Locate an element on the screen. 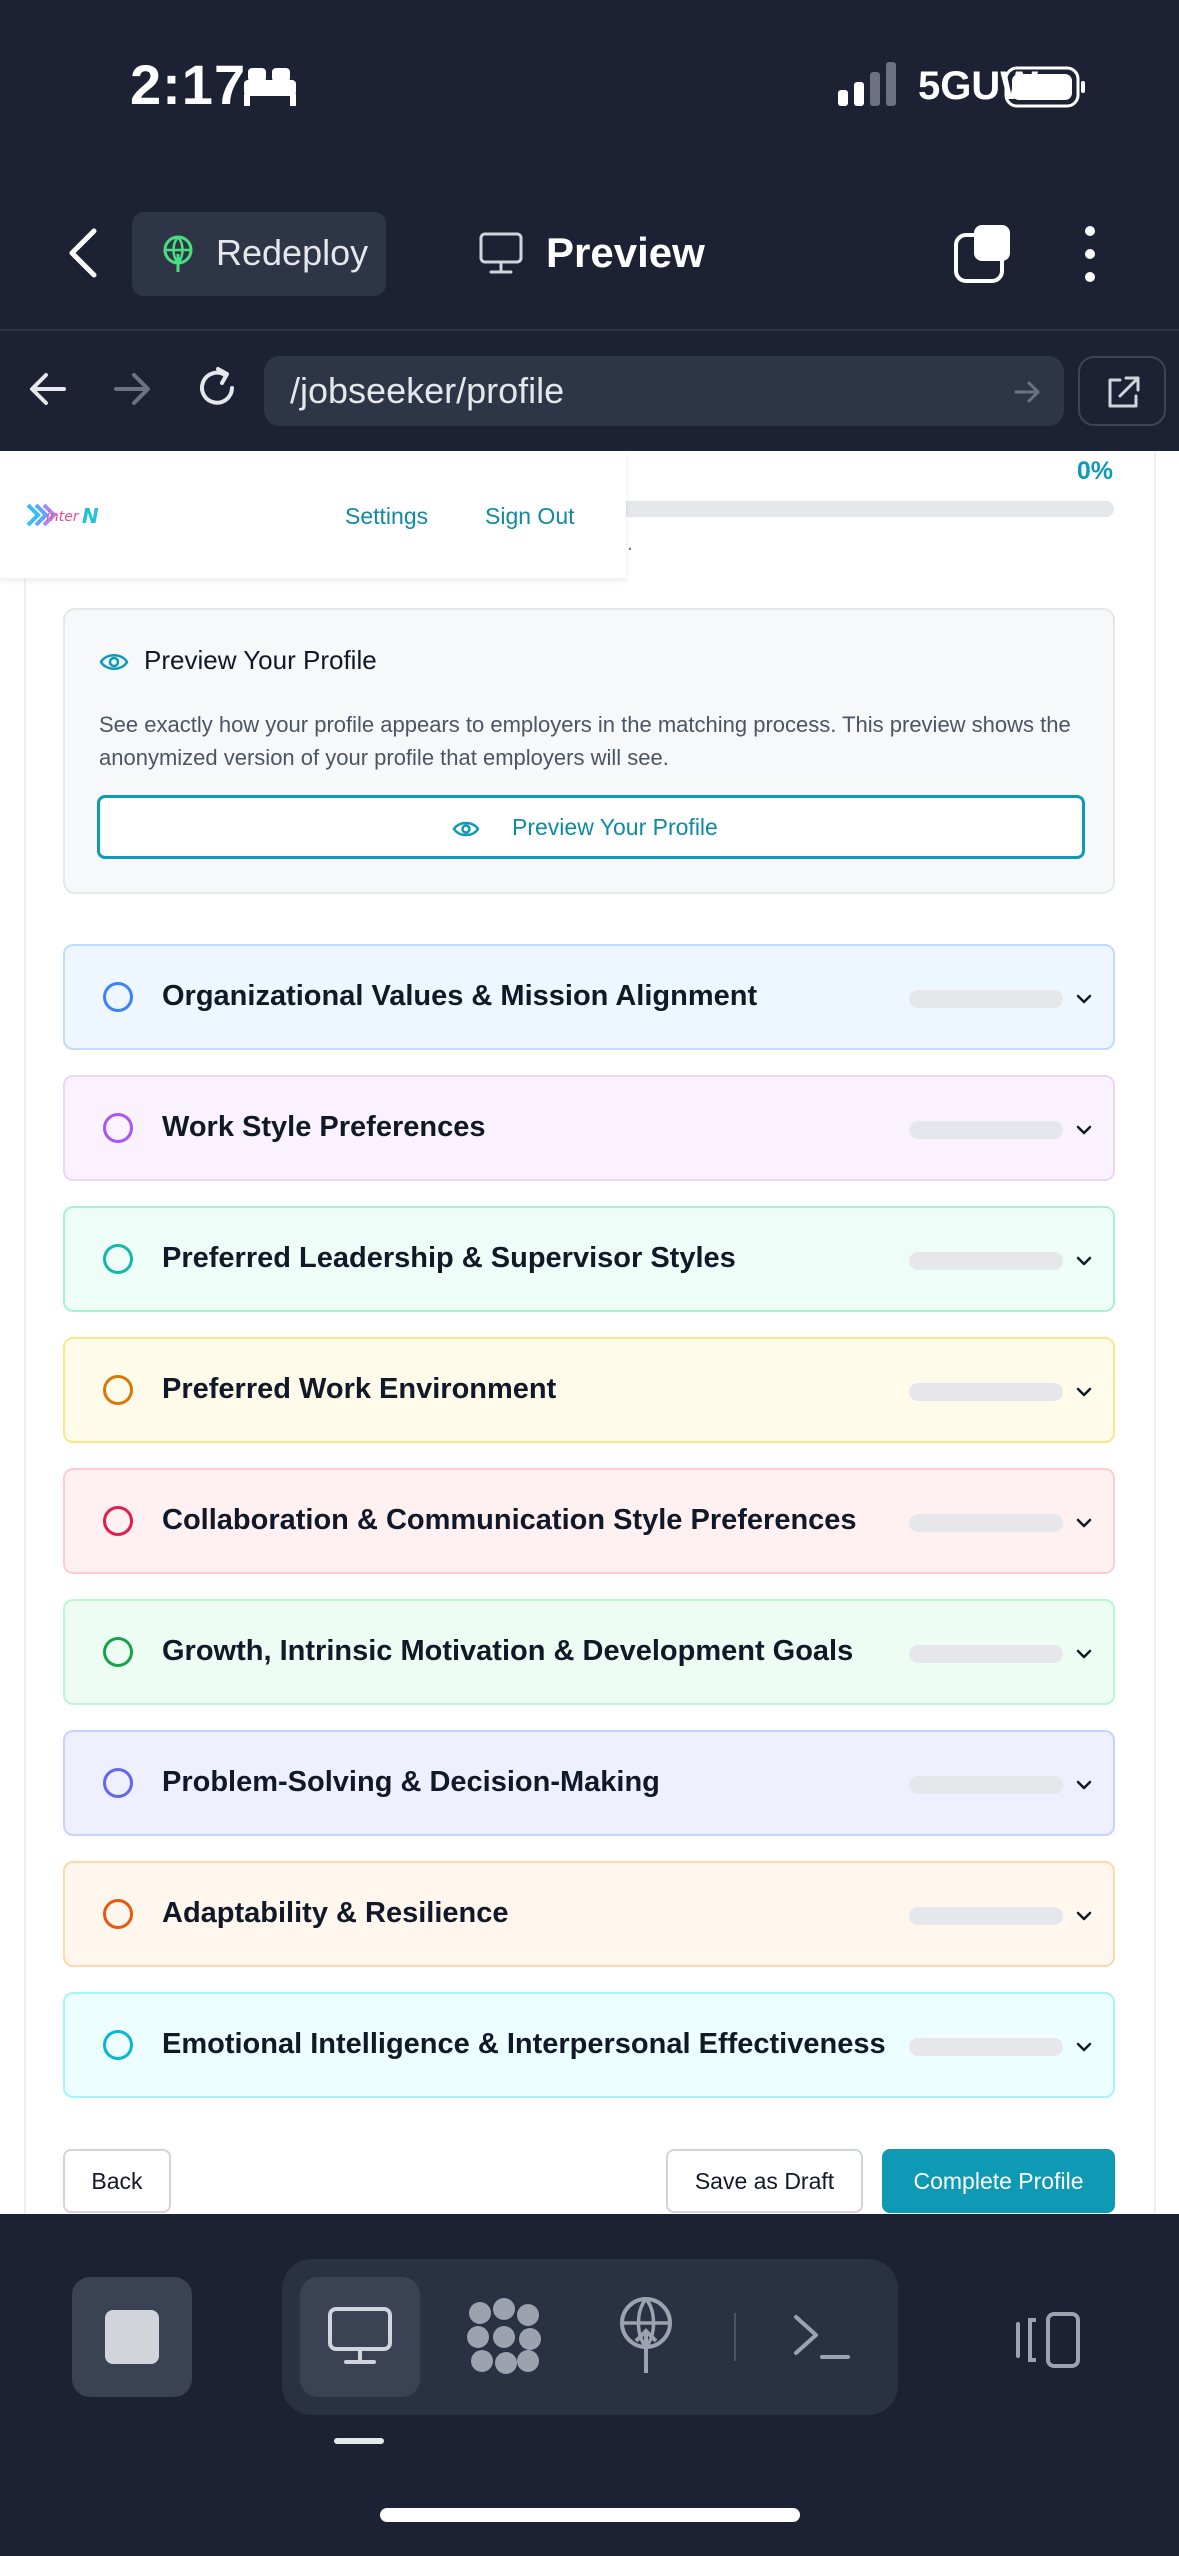 This screenshot has height=2556, width=1179. open-external-button is located at coordinates (1122, 391).